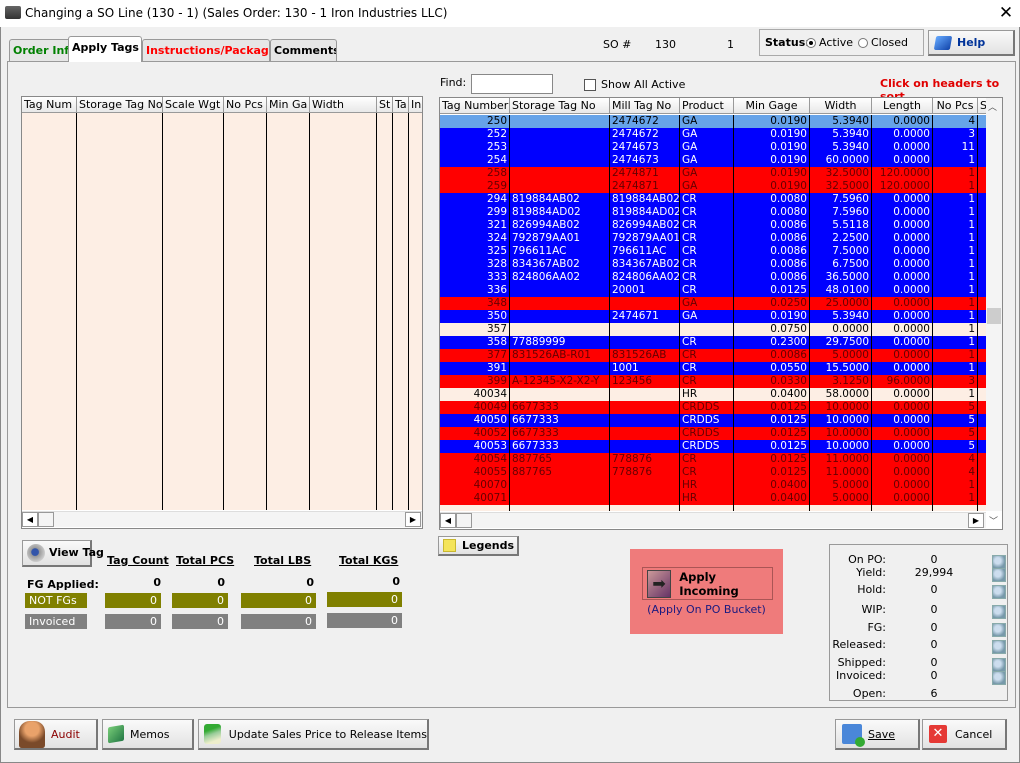 The image size is (1020, 763). Describe the element at coordinates (713, 316) in the screenshot. I see `tag-row: 350 2474671 GA 0.0190 5.3940 0.0000 1` at that location.